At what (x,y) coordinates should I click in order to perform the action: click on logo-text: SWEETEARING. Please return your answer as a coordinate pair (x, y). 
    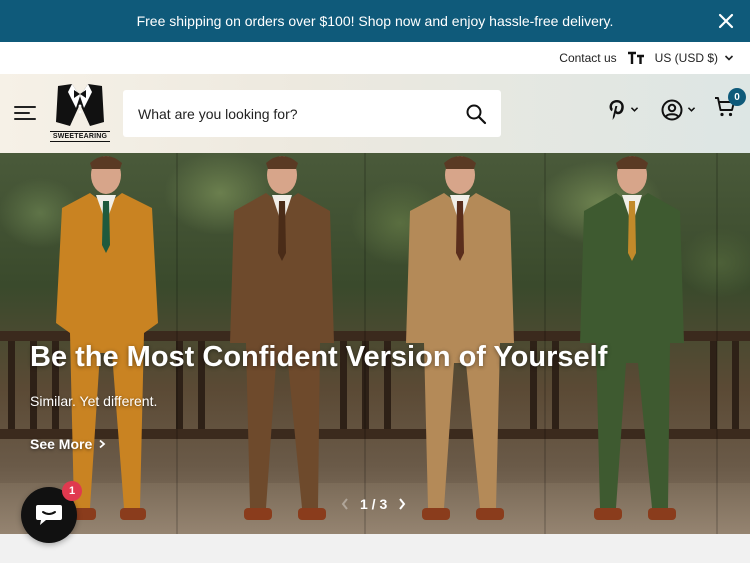
    Looking at the image, I should click on (80, 136).